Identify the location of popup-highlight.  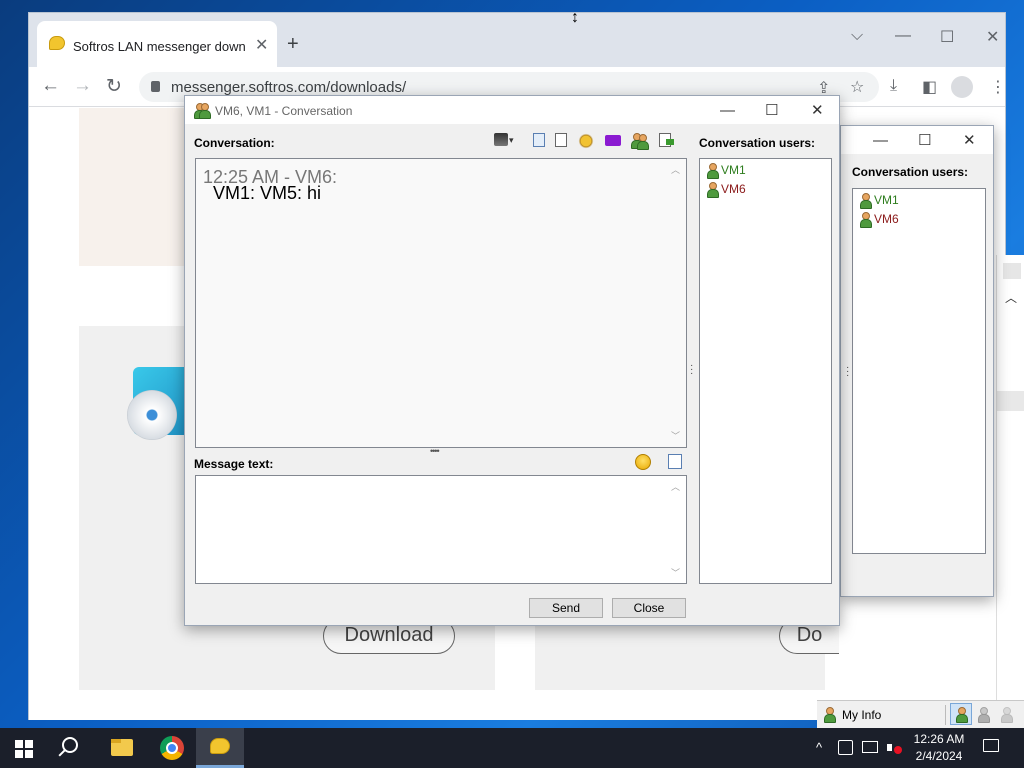
(1010, 401).